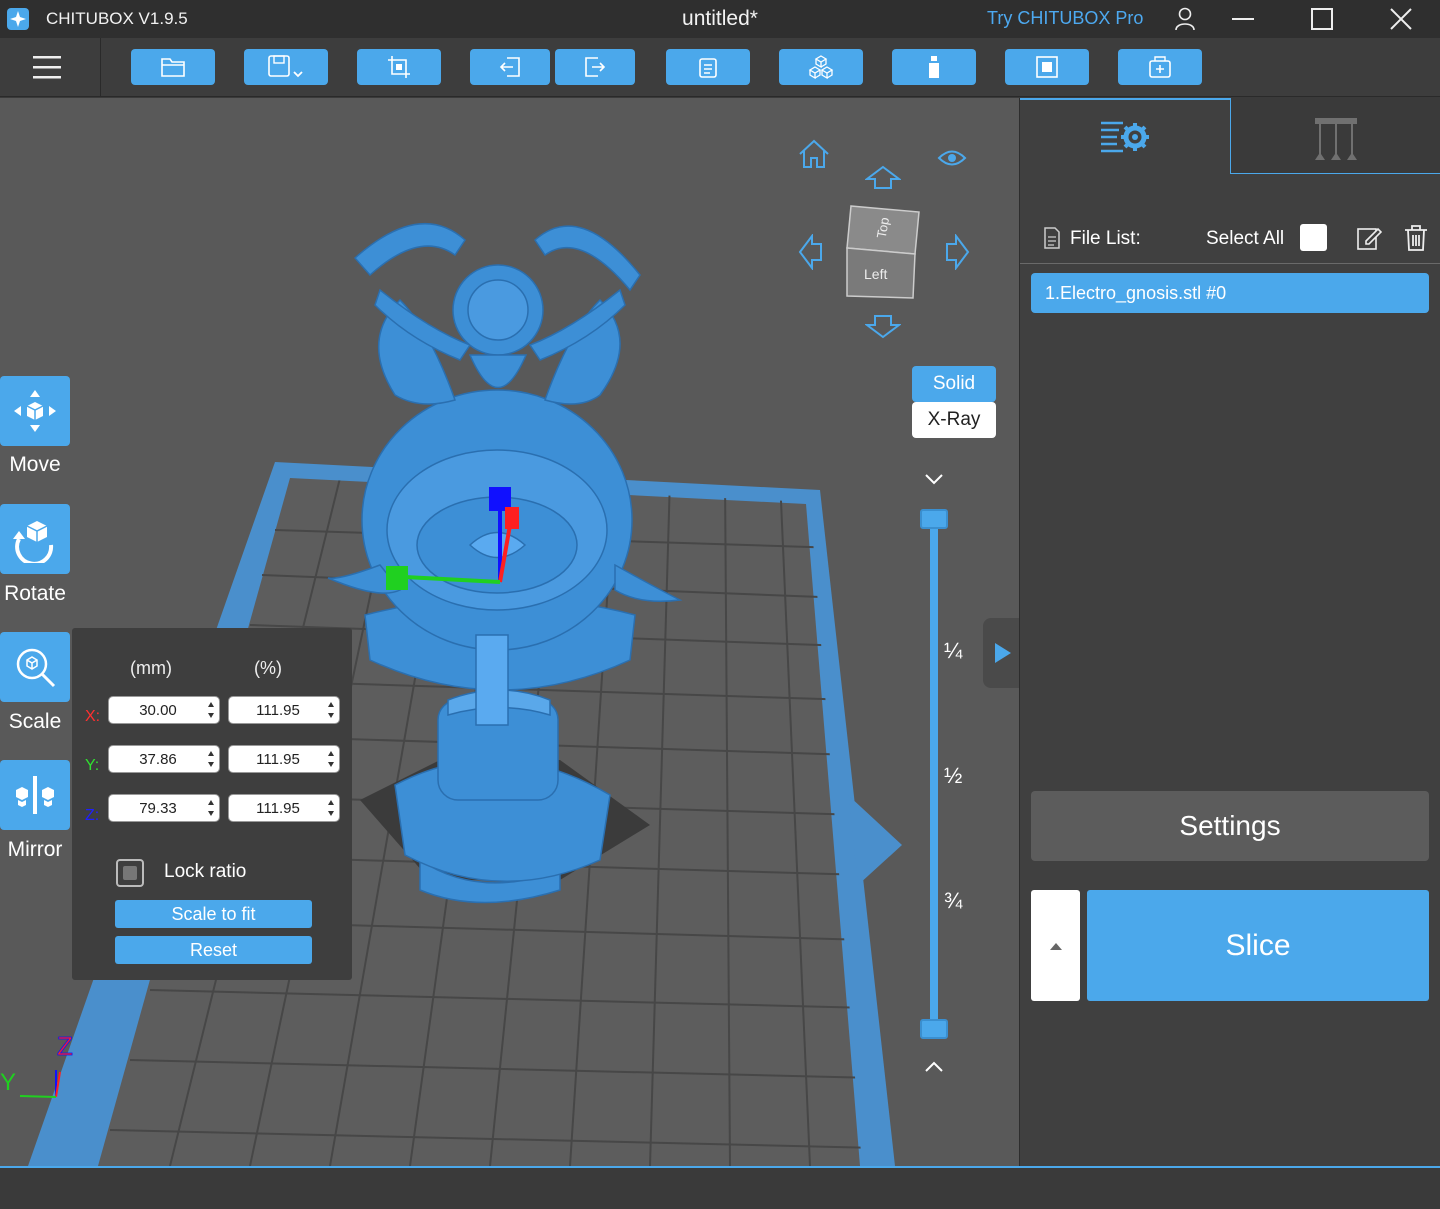 The width and height of the screenshot is (1440, 1209). I want to click on settings-button: Settings, so click(1230, 826).